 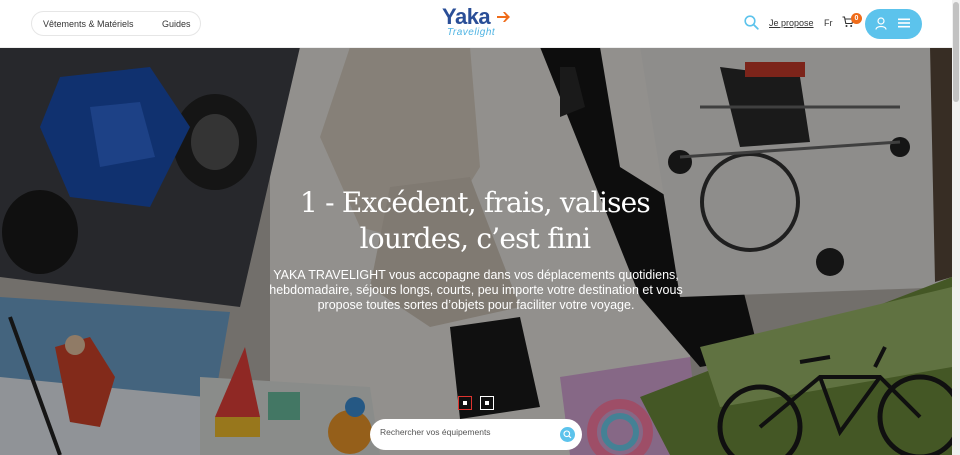 I want to click on hero-title-line-1: 1 - Excédent, frais, valises, so click(x=475, y=202).